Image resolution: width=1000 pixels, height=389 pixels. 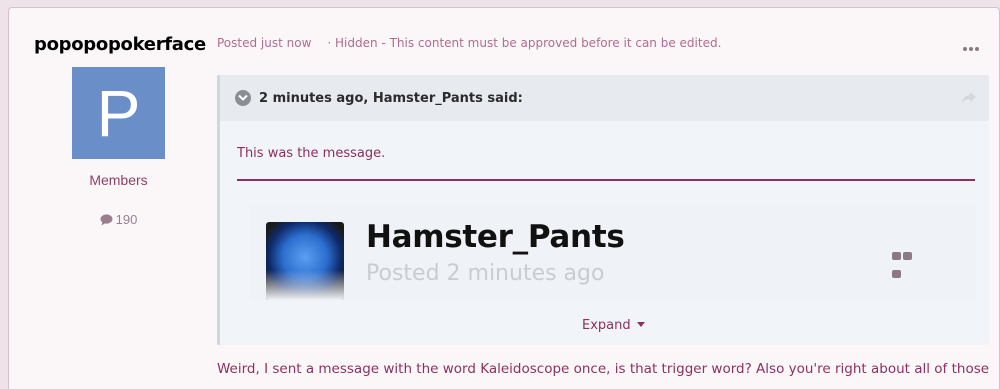 I want to click on post-menu-button, so click(x=973, y=44).